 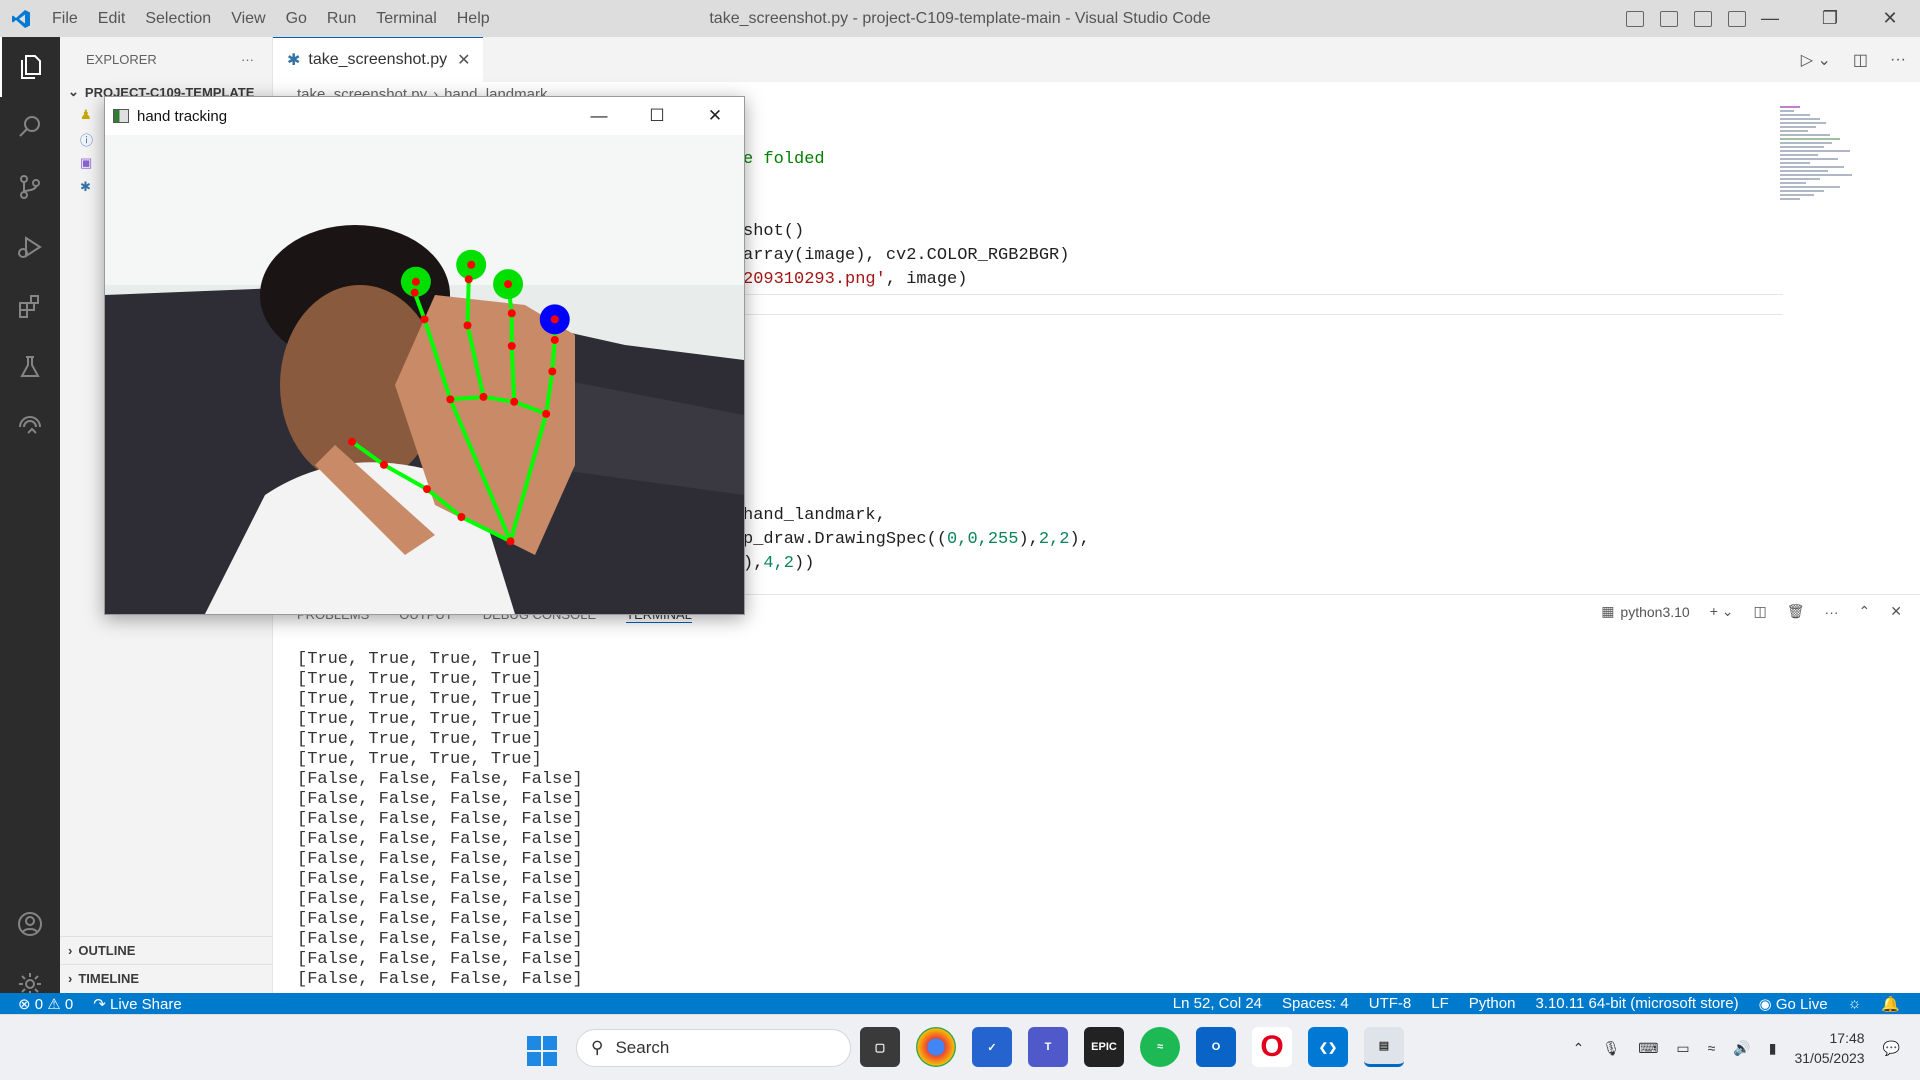 I want to click on system-tray: ⌃ 🎙 ⌨ ▭ ≈ 🔊 ▮ 17:48 31/05/2023 💬, so click(x=1736, y=1047).